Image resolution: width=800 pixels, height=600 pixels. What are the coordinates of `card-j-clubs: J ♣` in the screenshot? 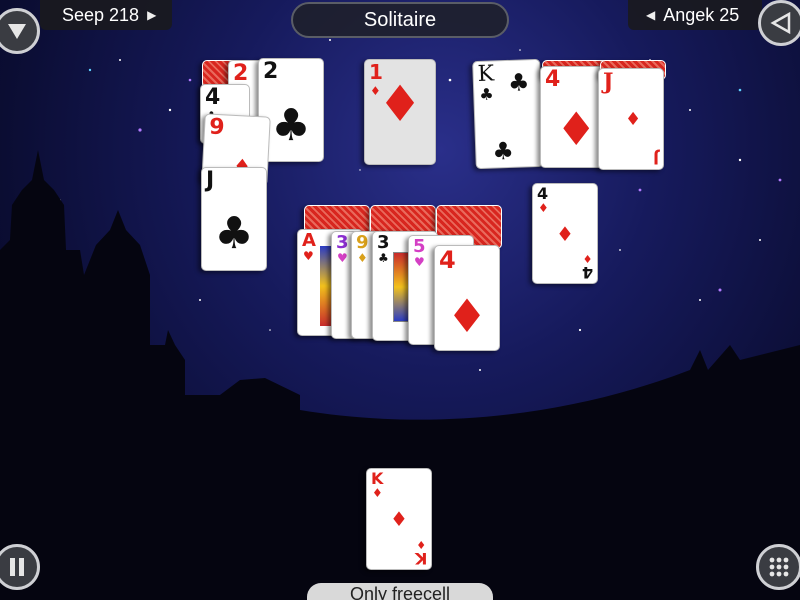 It's located at (234, 219).